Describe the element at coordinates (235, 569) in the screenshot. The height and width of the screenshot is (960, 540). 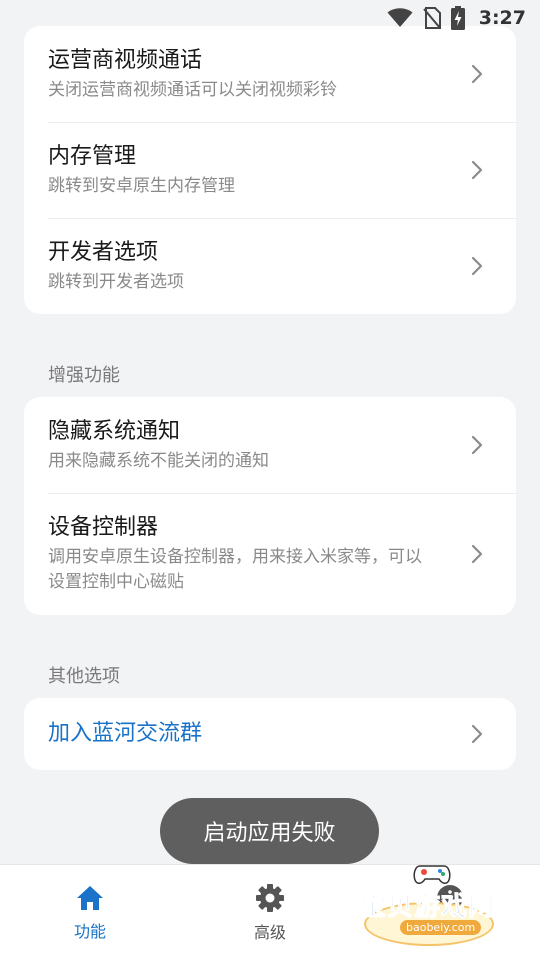
I see `item-subtitle: 调用安卓原生设备控制器，用来接入米家等，可以设置控制中心磁贴` at that location.